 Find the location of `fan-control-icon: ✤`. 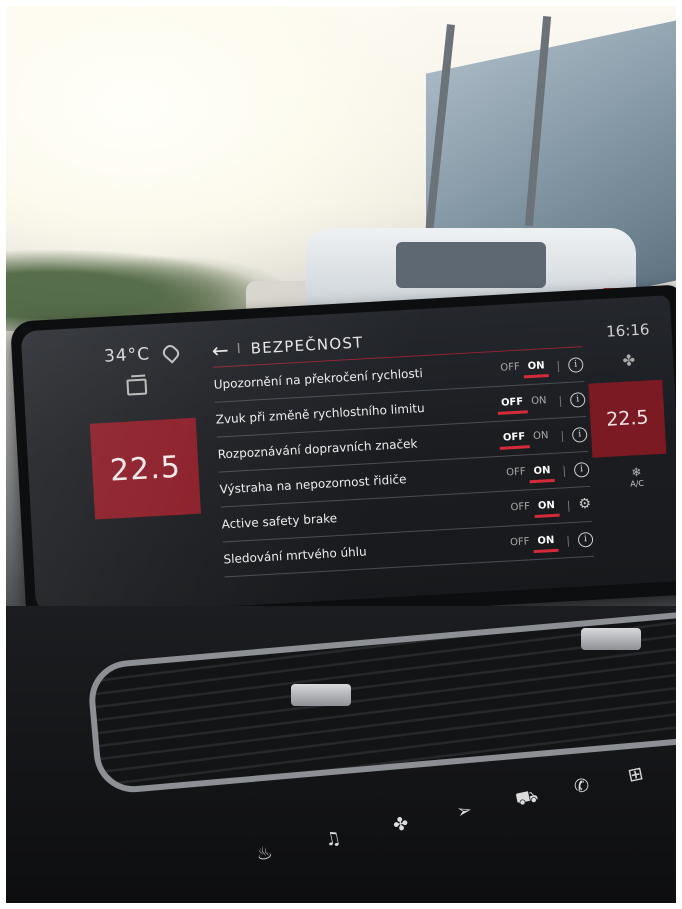

fan-control-icon: ✤ is located at coordinates (400, 825).